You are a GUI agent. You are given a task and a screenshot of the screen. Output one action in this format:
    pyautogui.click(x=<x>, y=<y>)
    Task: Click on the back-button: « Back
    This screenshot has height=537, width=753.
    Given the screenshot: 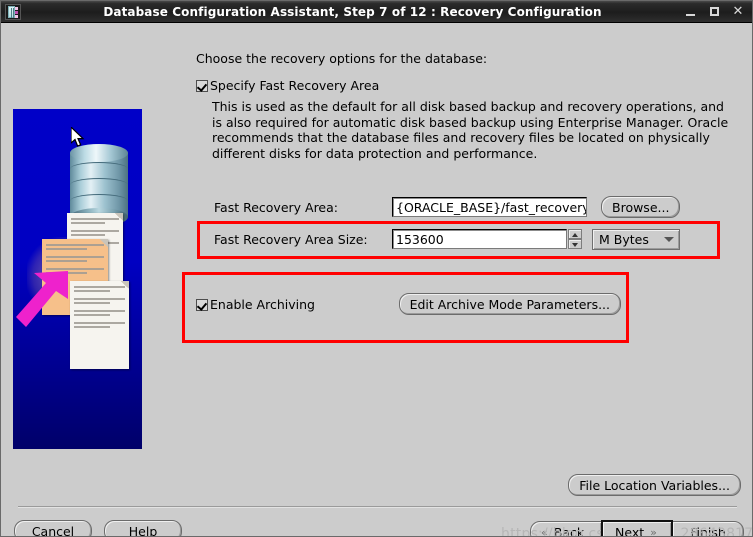 What is the action you would take?
    pyautogui.click(x=566, y=529)
    